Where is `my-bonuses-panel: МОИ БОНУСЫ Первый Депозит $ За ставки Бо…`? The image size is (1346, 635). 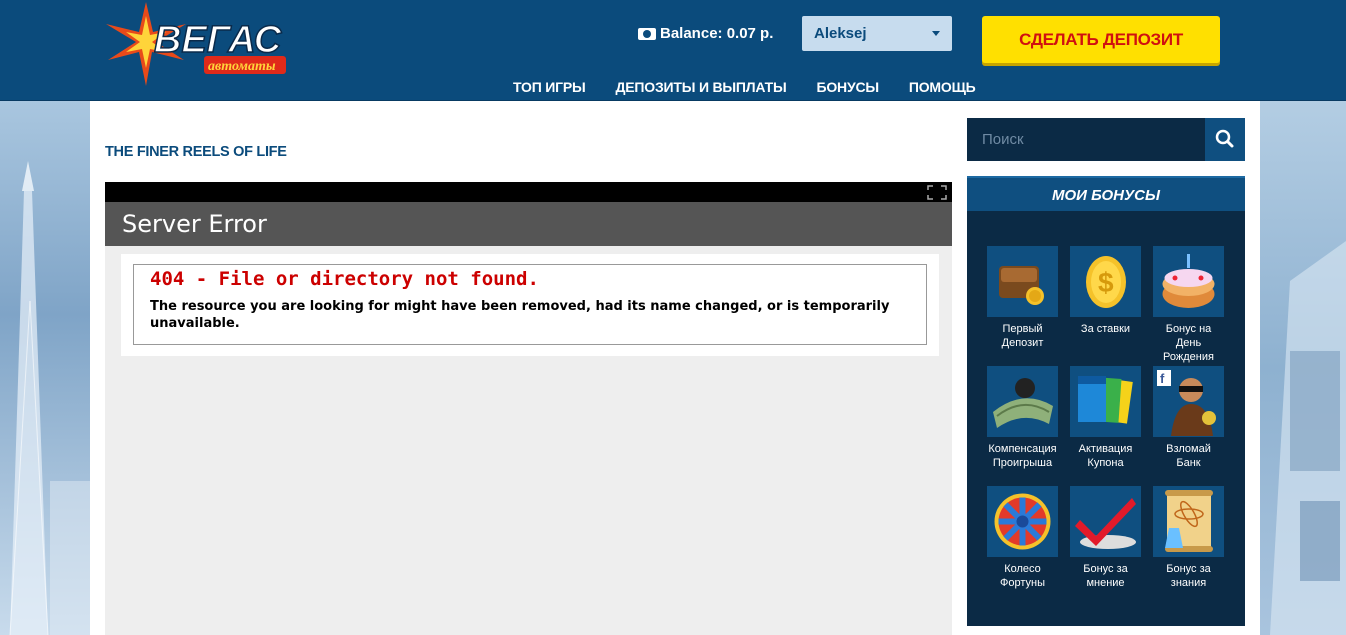 my-bonuses-panel: МОИ БОНУСЫ Первый Депозит $ За ставки Бо… is located at coordinates (1106, 401).